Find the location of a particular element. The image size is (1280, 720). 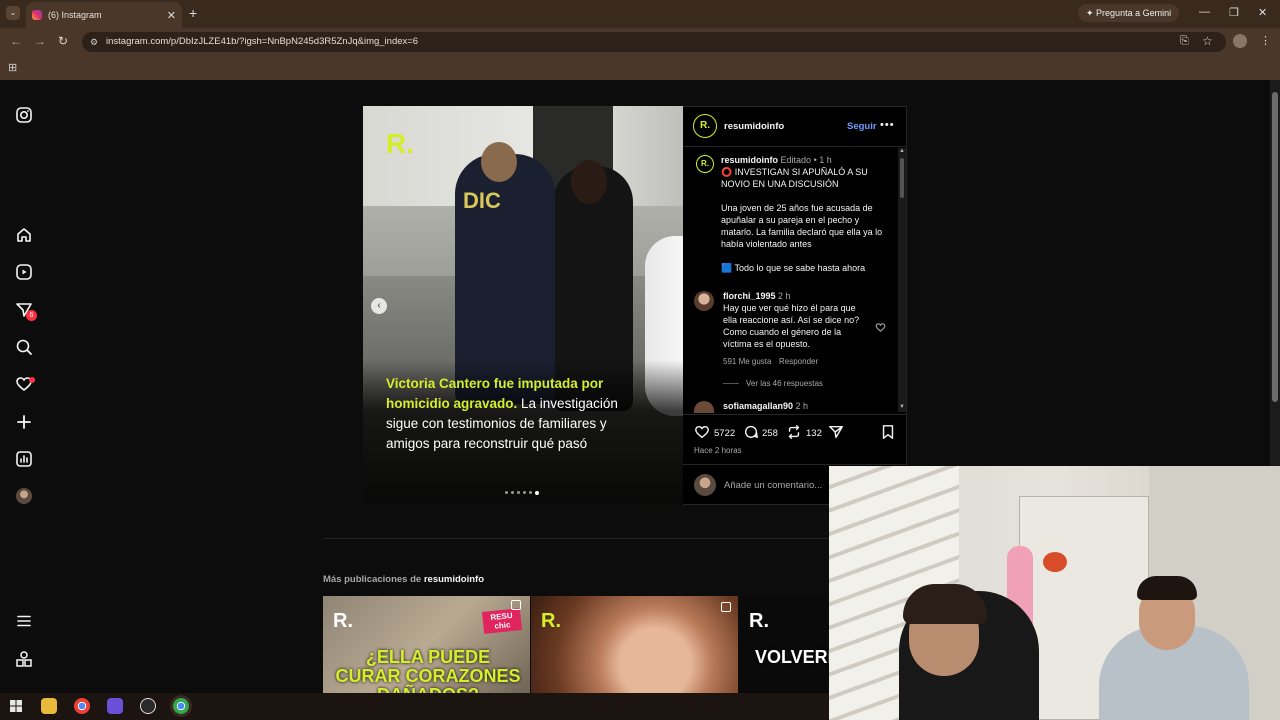

tab-search-button: ⌄ is located at coordinates (13, 13).